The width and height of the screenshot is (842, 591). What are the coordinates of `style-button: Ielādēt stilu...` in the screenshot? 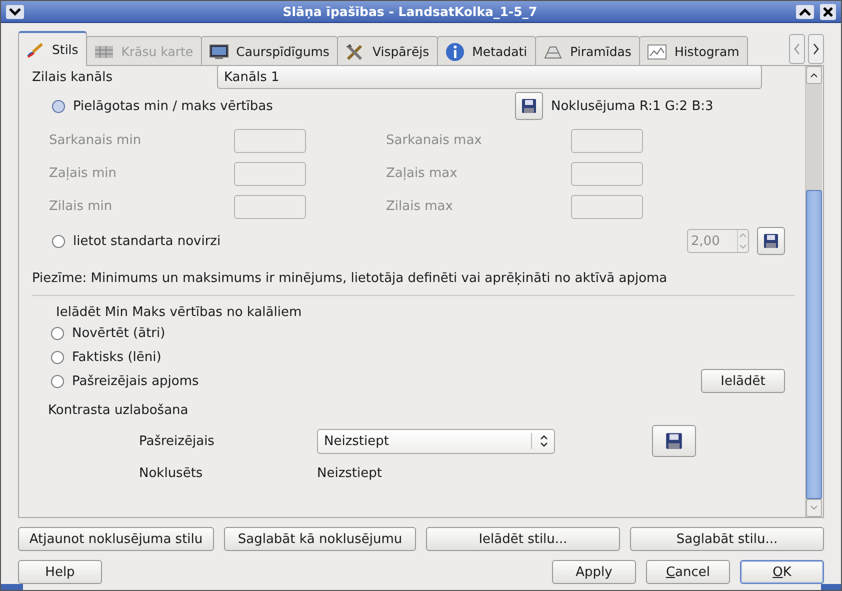 It's located at (523, 539).